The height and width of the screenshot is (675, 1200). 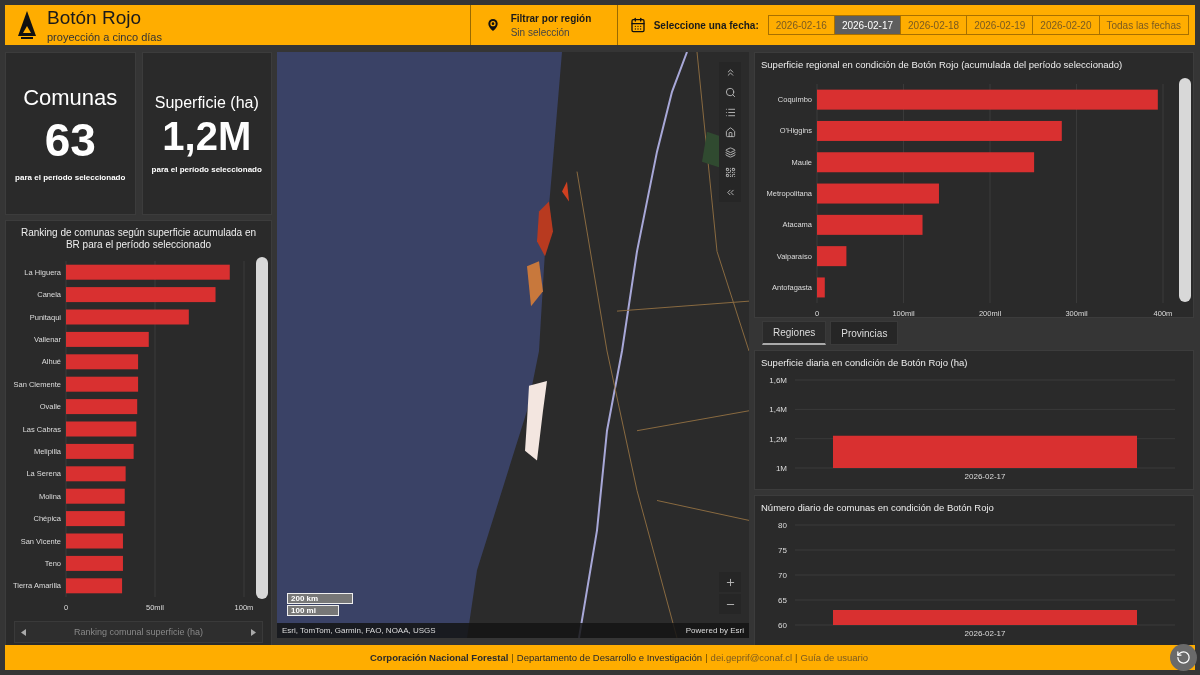 What do you see at coordinates (864, 333) in the screenshot?
I see `tab: Provincias` at bounding box center [864, 333].